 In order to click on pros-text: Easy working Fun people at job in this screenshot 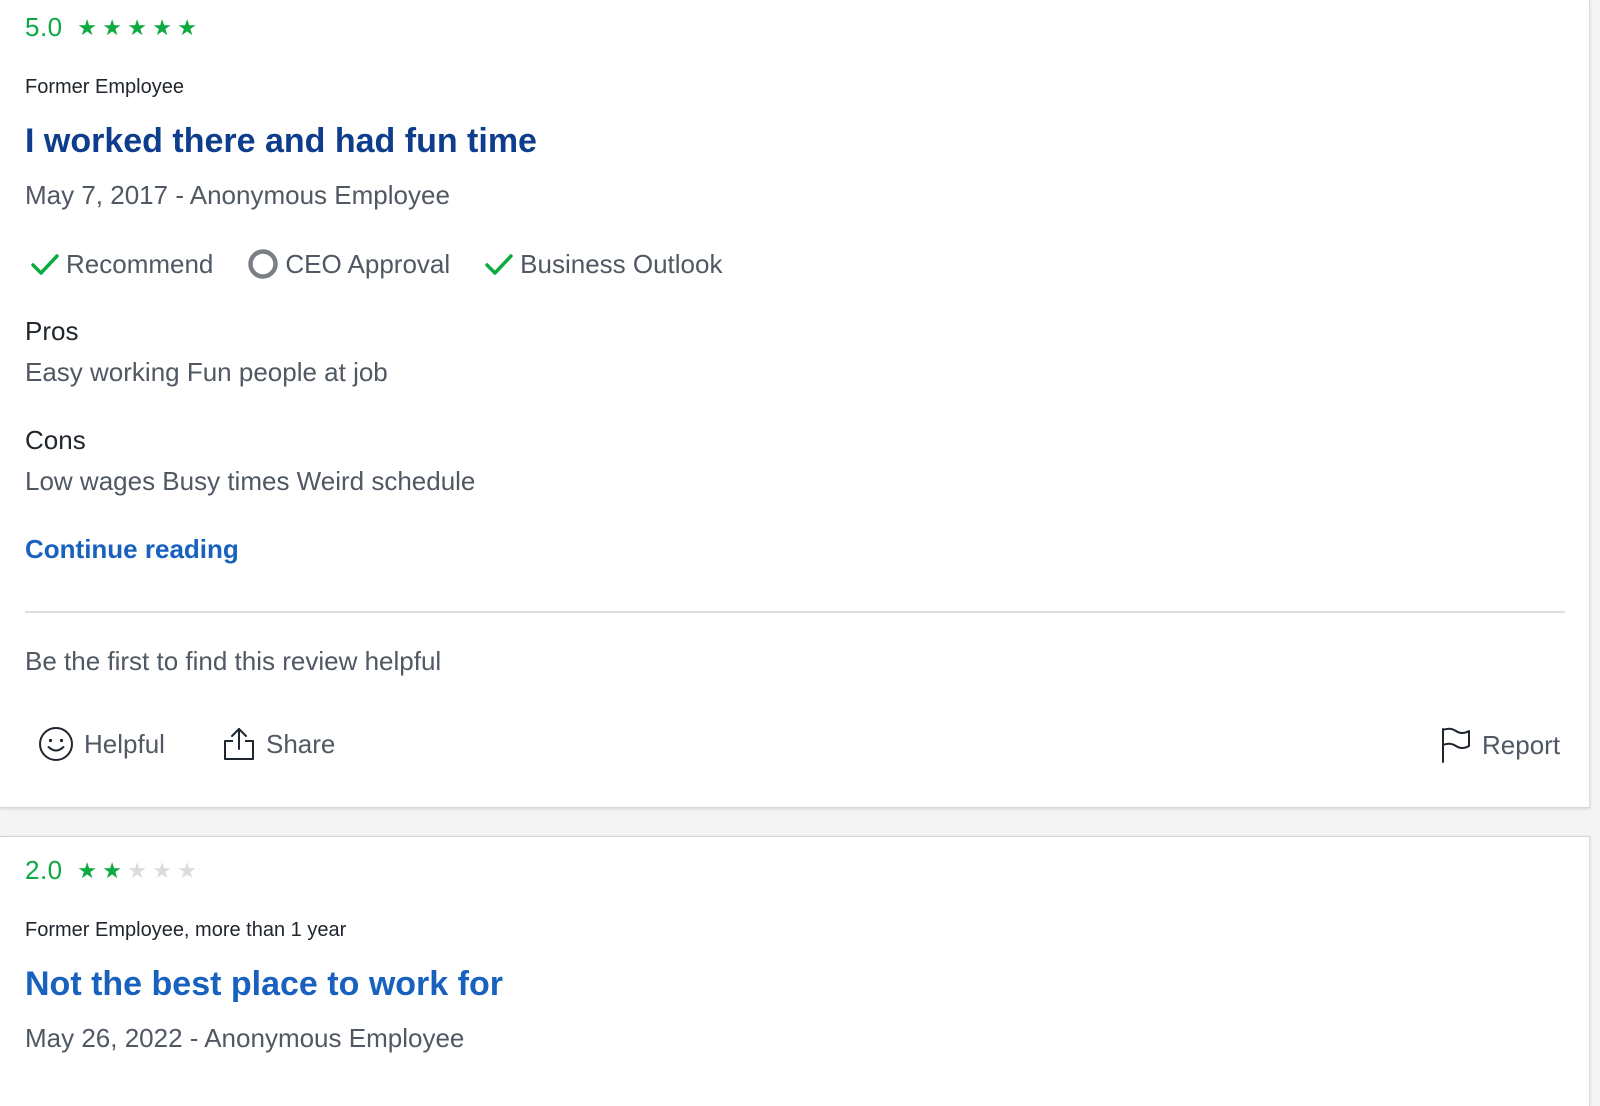, I will do `click(206, 372)`.